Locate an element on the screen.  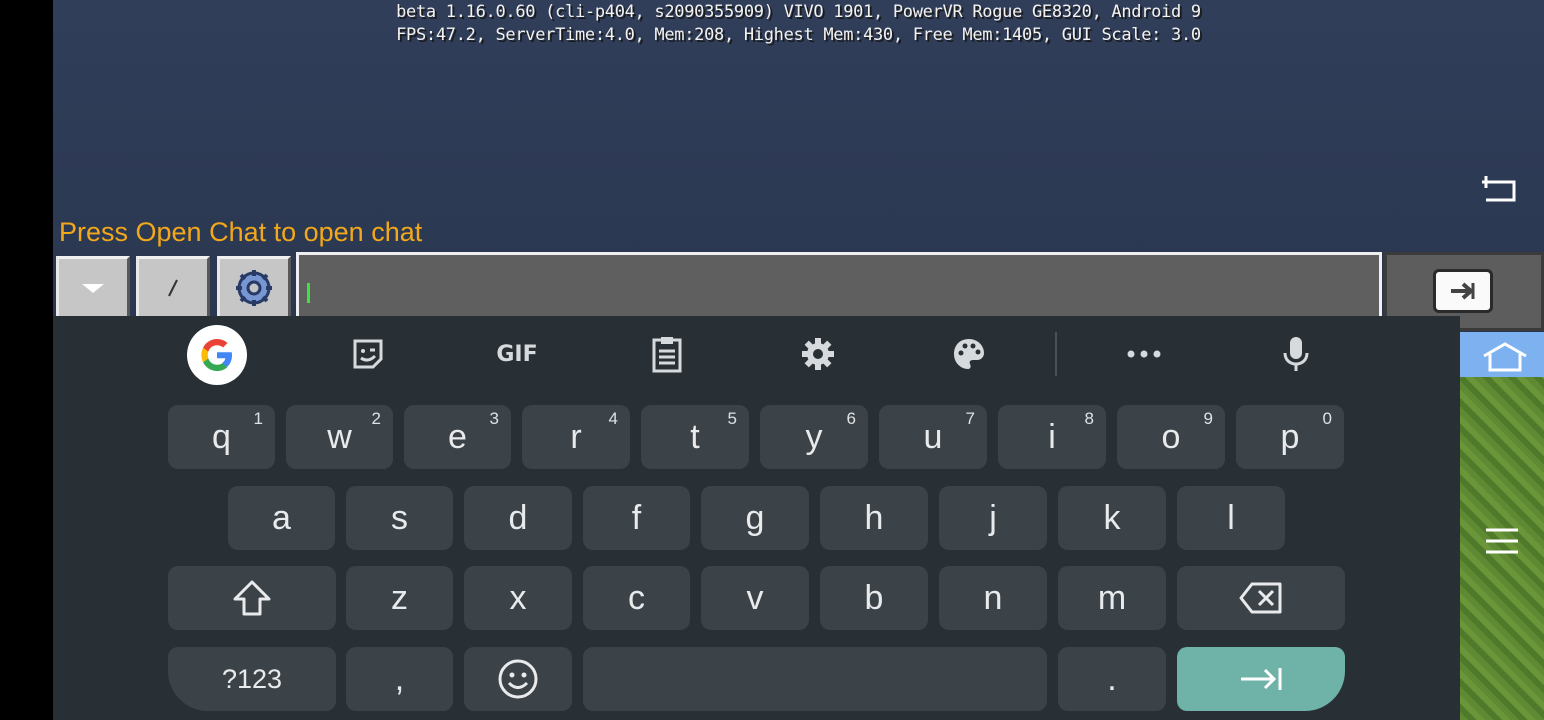
slash-icon is located at coordinates (173, 287).